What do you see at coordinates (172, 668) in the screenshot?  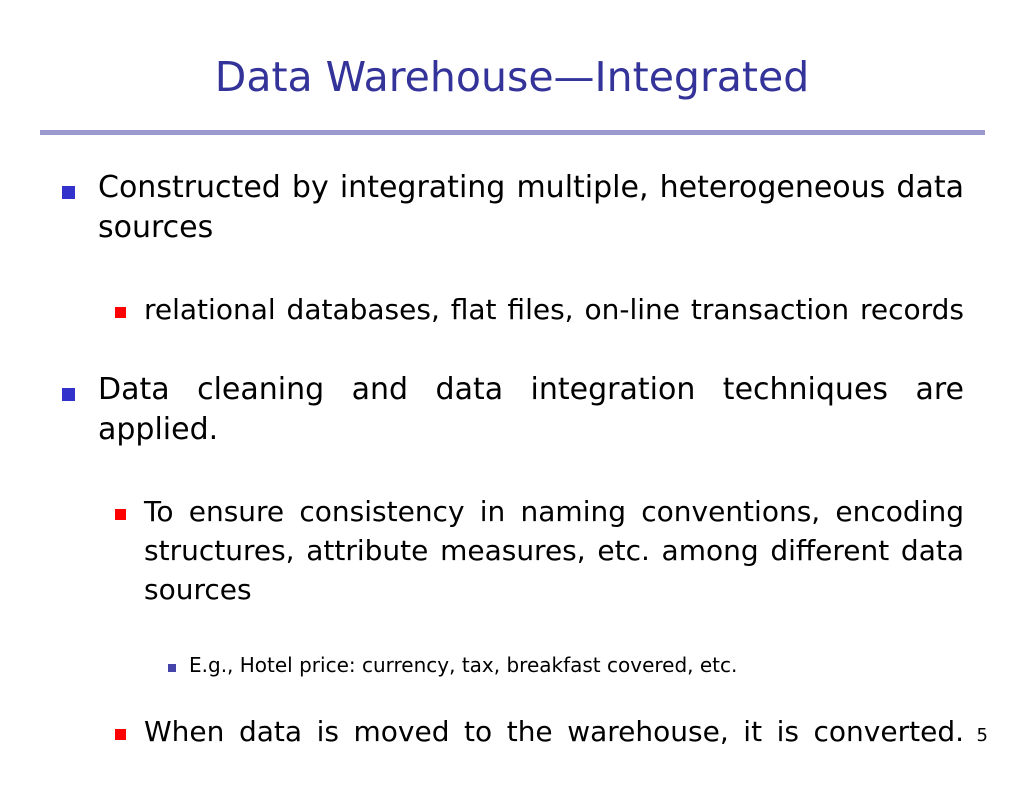 I see `small-blue-square-bullet-icon` at bounding box center [172, 668].